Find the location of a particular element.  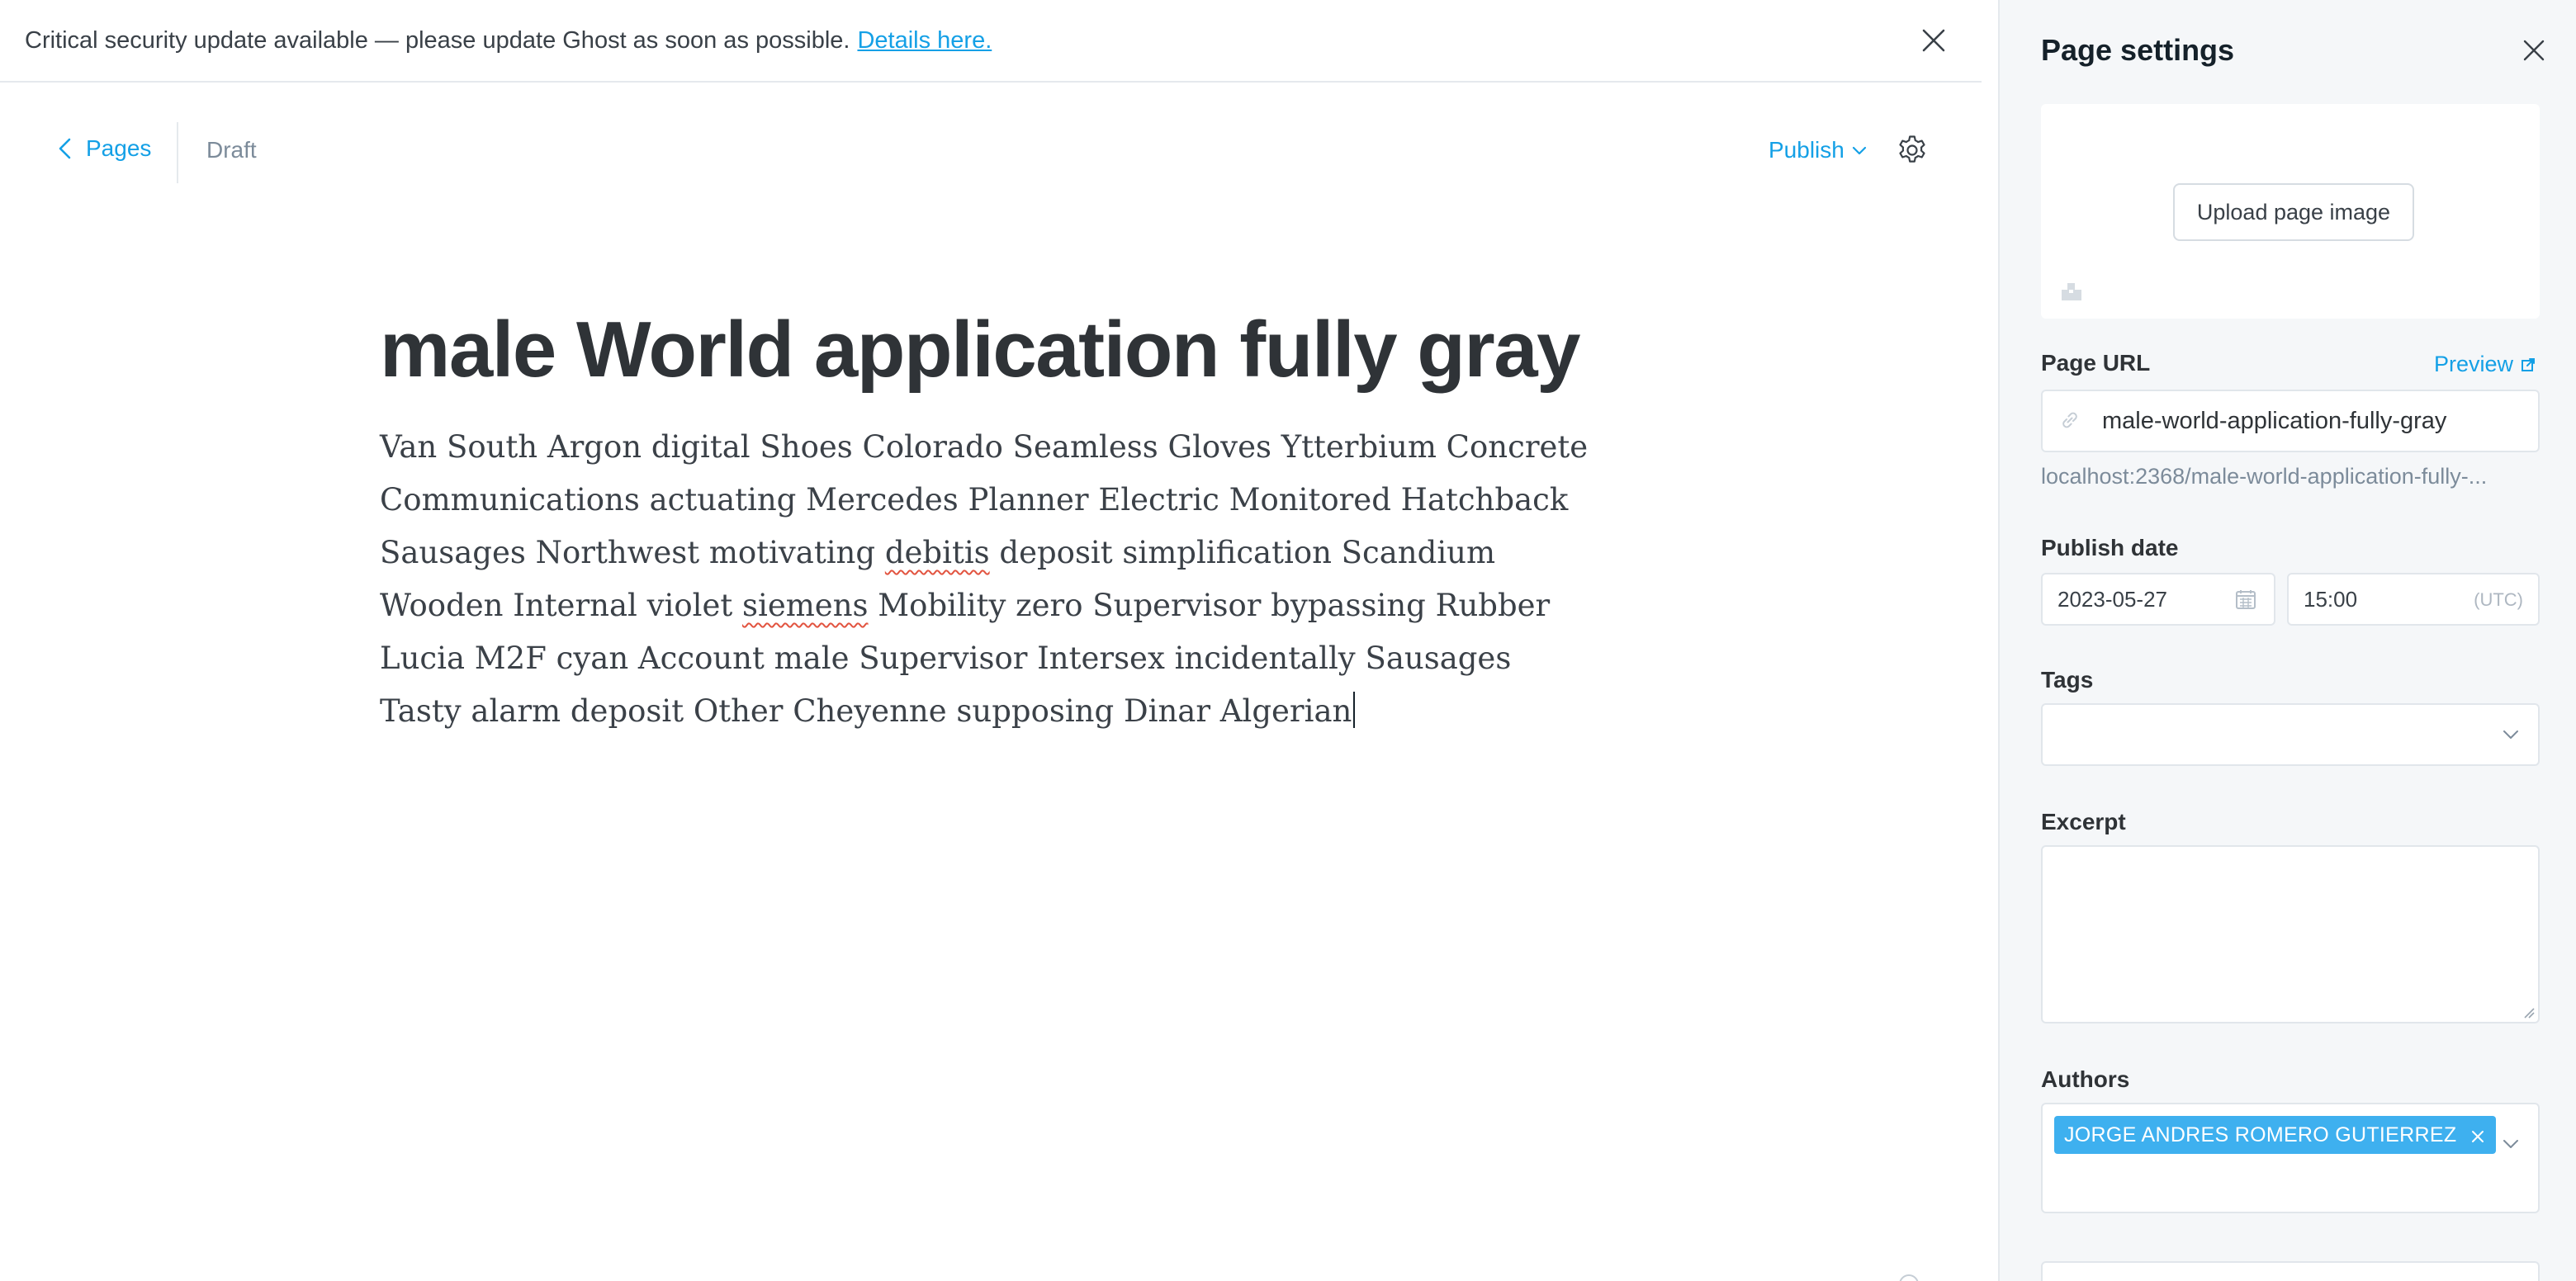

post-status: Draft is located at coordinates (231, 150).